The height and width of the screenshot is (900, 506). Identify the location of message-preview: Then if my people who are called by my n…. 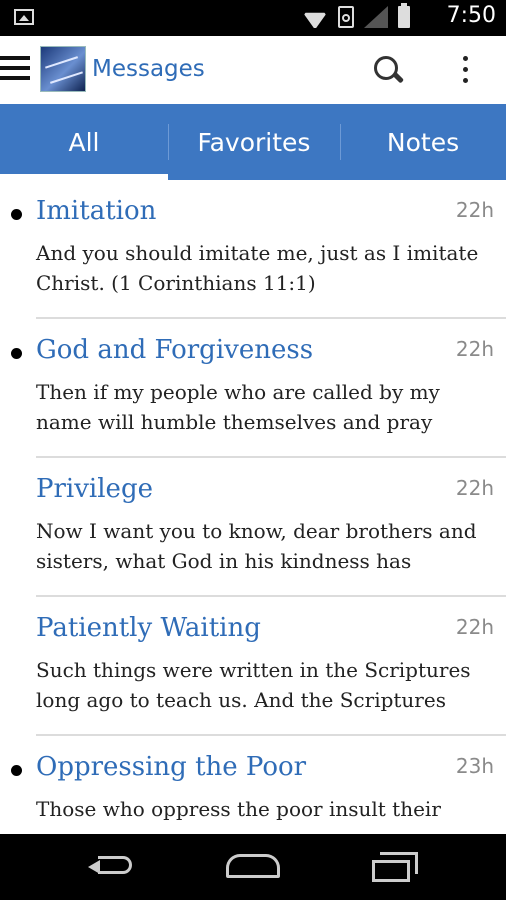
(238, 407).